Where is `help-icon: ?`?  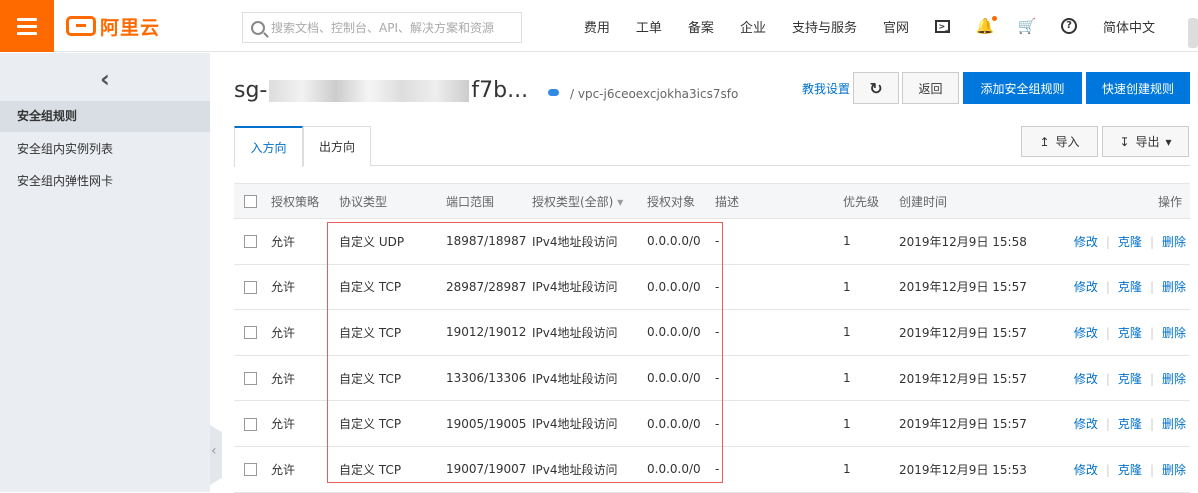
help-icon: ? is located at coordinates (1069, 26).